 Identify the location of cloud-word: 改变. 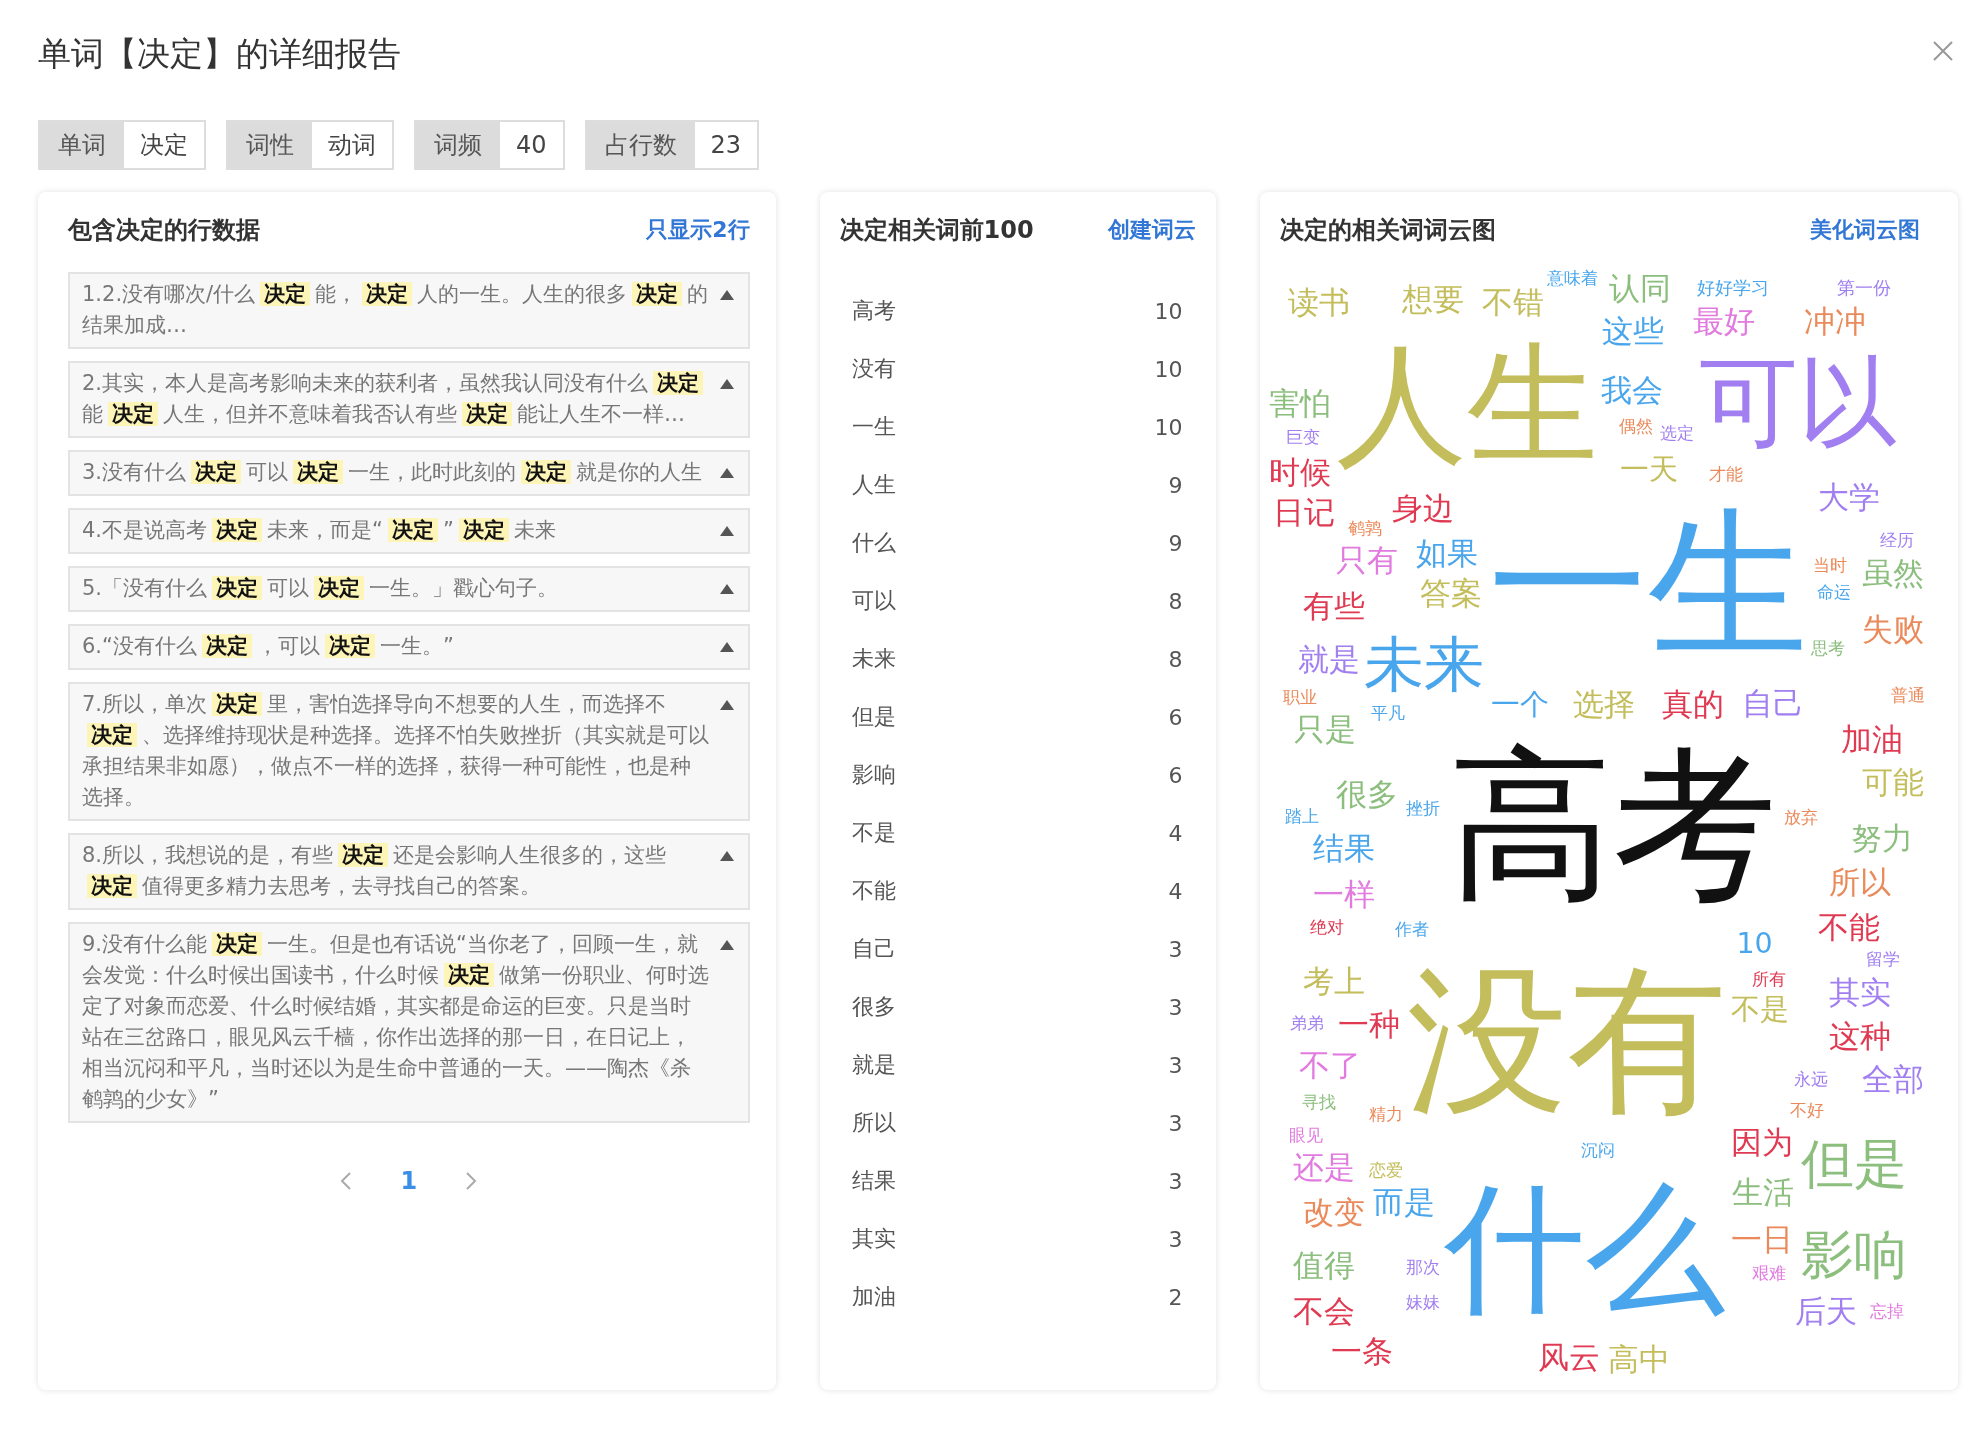
(1334, 1212).